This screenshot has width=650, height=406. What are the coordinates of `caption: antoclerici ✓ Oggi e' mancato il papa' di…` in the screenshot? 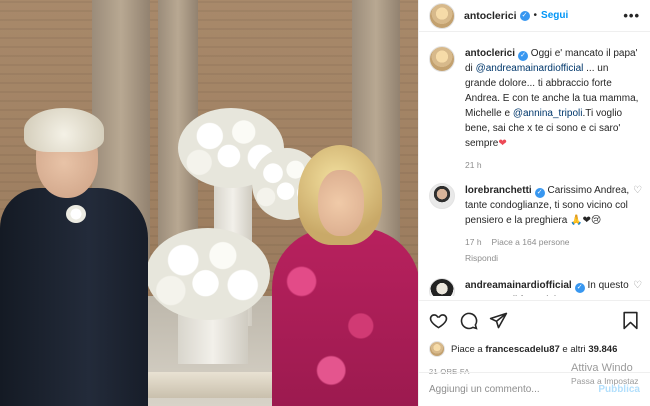 It's located at (535, 108).